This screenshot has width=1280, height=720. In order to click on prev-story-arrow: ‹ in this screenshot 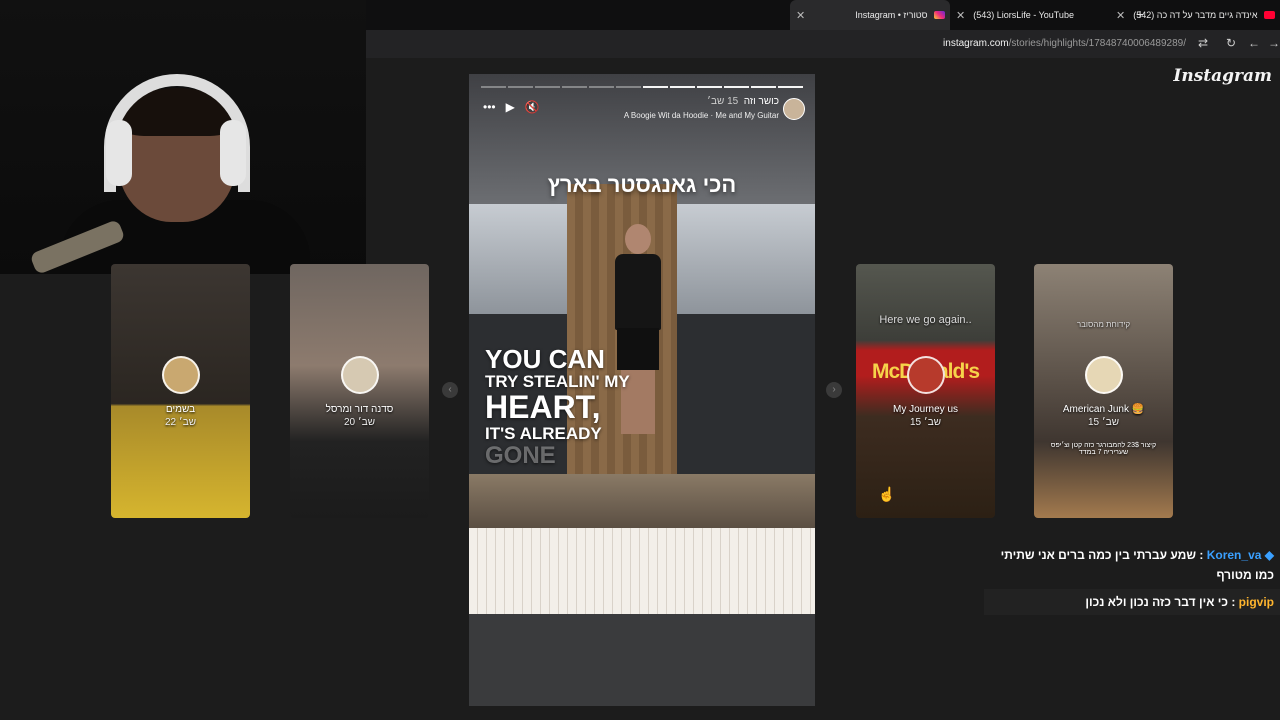, I will do `click(450, 390)`.